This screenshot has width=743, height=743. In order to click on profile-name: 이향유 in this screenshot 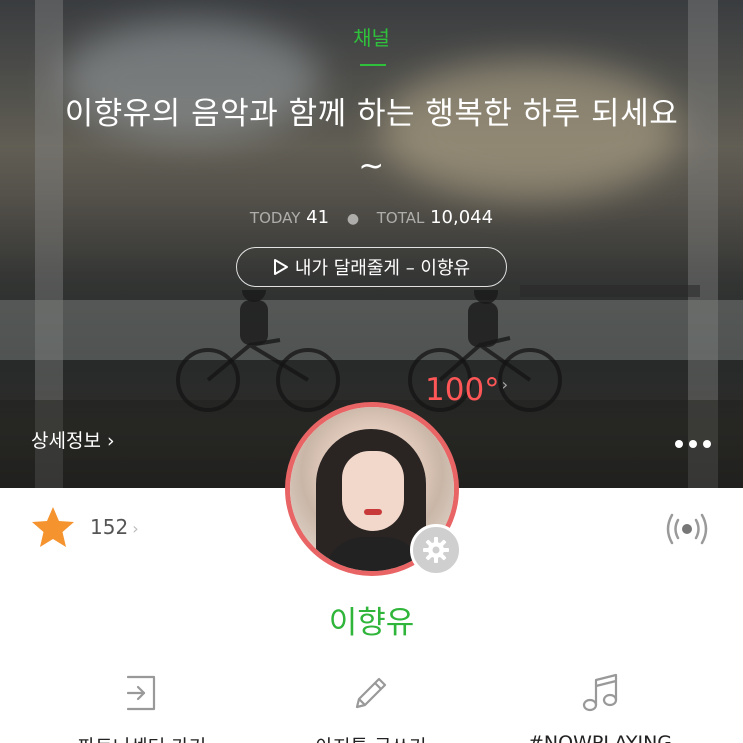, I will do `click(371, 623)`.